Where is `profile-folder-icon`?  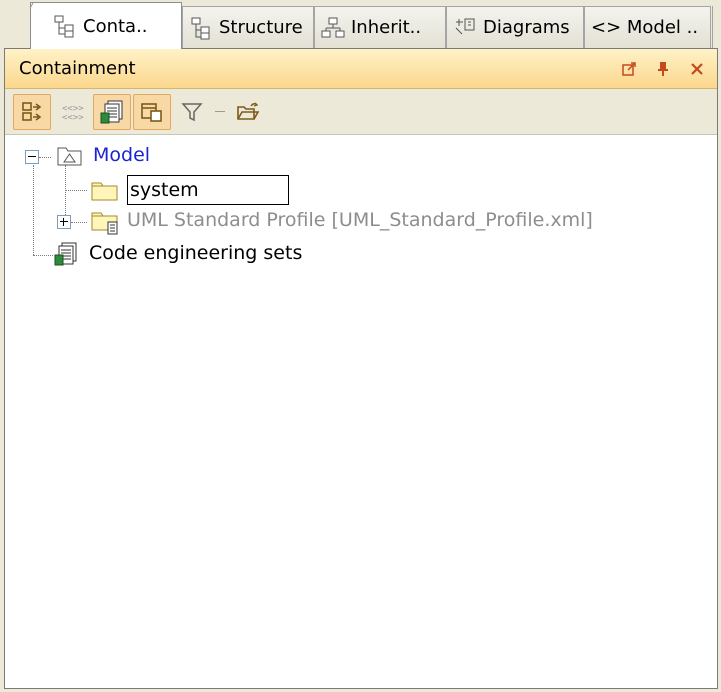 profile-folder-icon is located at coordinates (104, 223).